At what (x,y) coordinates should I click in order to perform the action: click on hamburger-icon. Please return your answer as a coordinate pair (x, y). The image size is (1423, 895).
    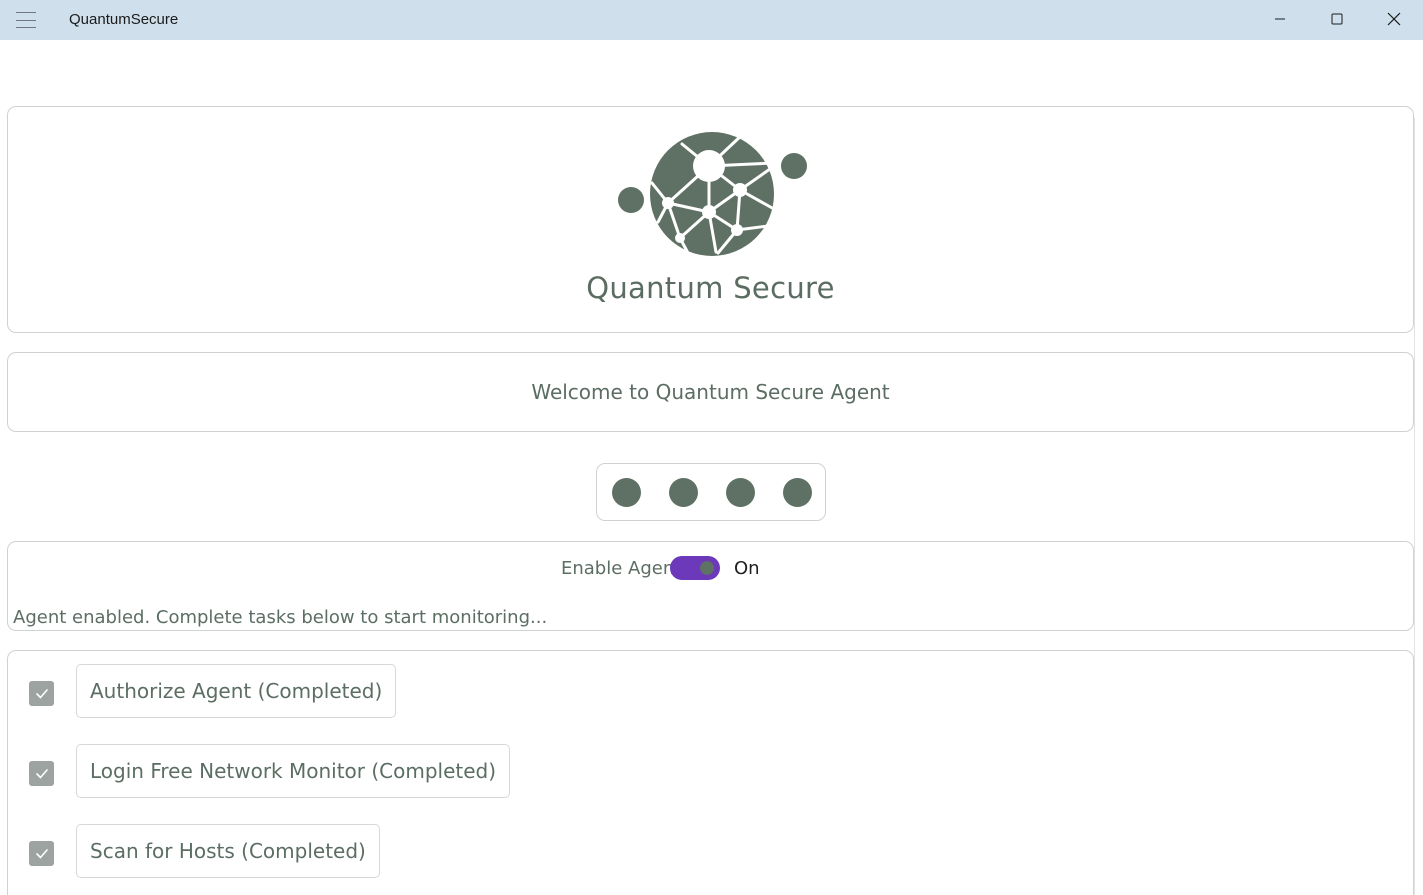
    Looking at the image, I should click on (26, 20).